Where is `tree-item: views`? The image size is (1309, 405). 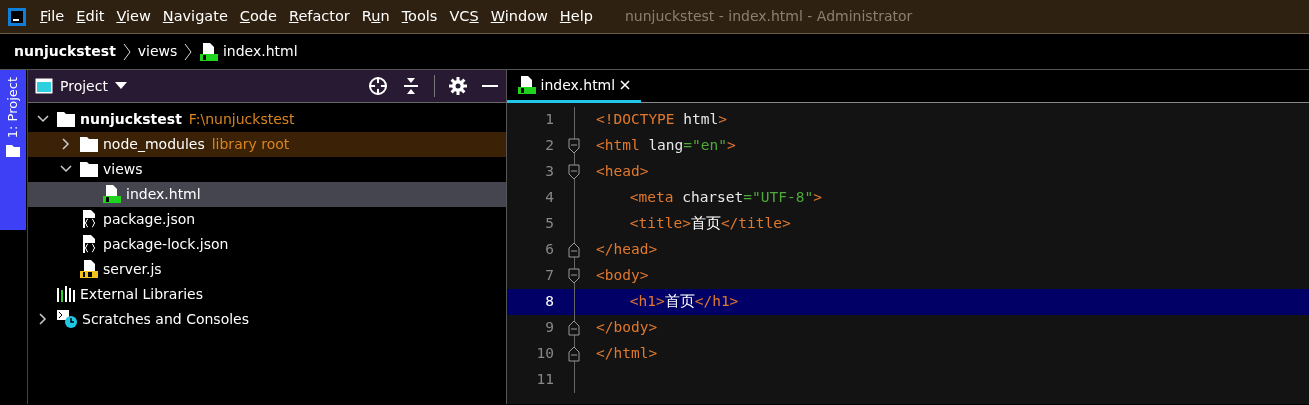 tree-item: views is located at coordinates (267, 169).